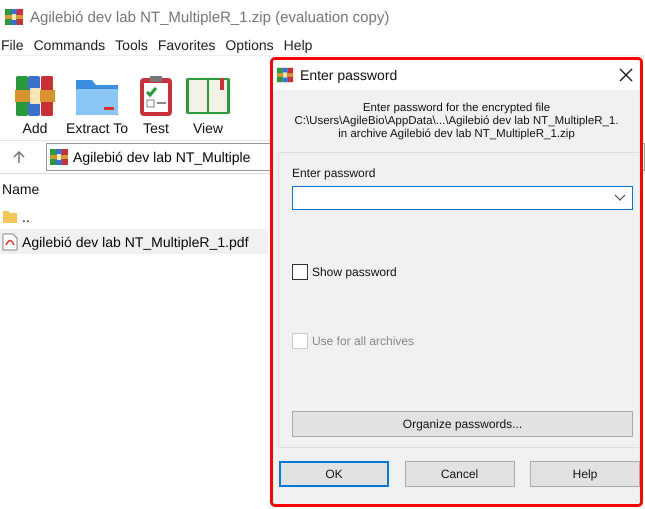 The width and height of the screenshot is (645, 509). I want to click on file-name: Agilebió dev lab NT_MultipleR_1.pdf, so click(135, 242).